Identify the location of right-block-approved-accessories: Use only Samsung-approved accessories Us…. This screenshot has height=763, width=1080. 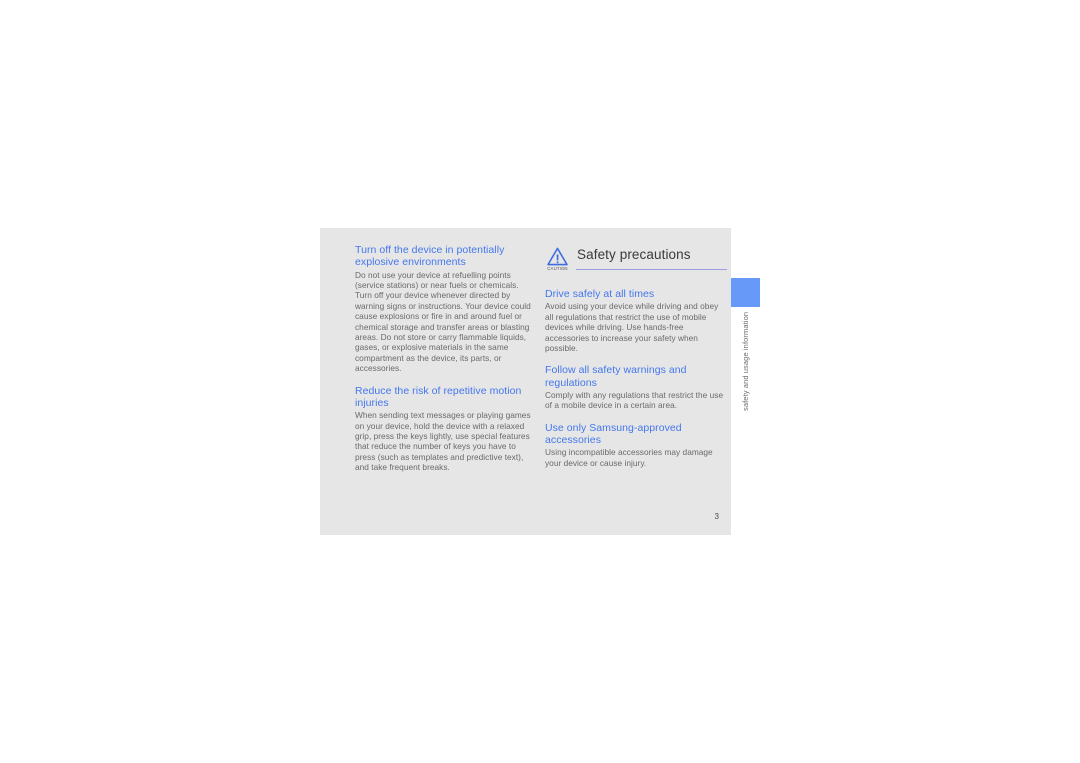
(636, 445).